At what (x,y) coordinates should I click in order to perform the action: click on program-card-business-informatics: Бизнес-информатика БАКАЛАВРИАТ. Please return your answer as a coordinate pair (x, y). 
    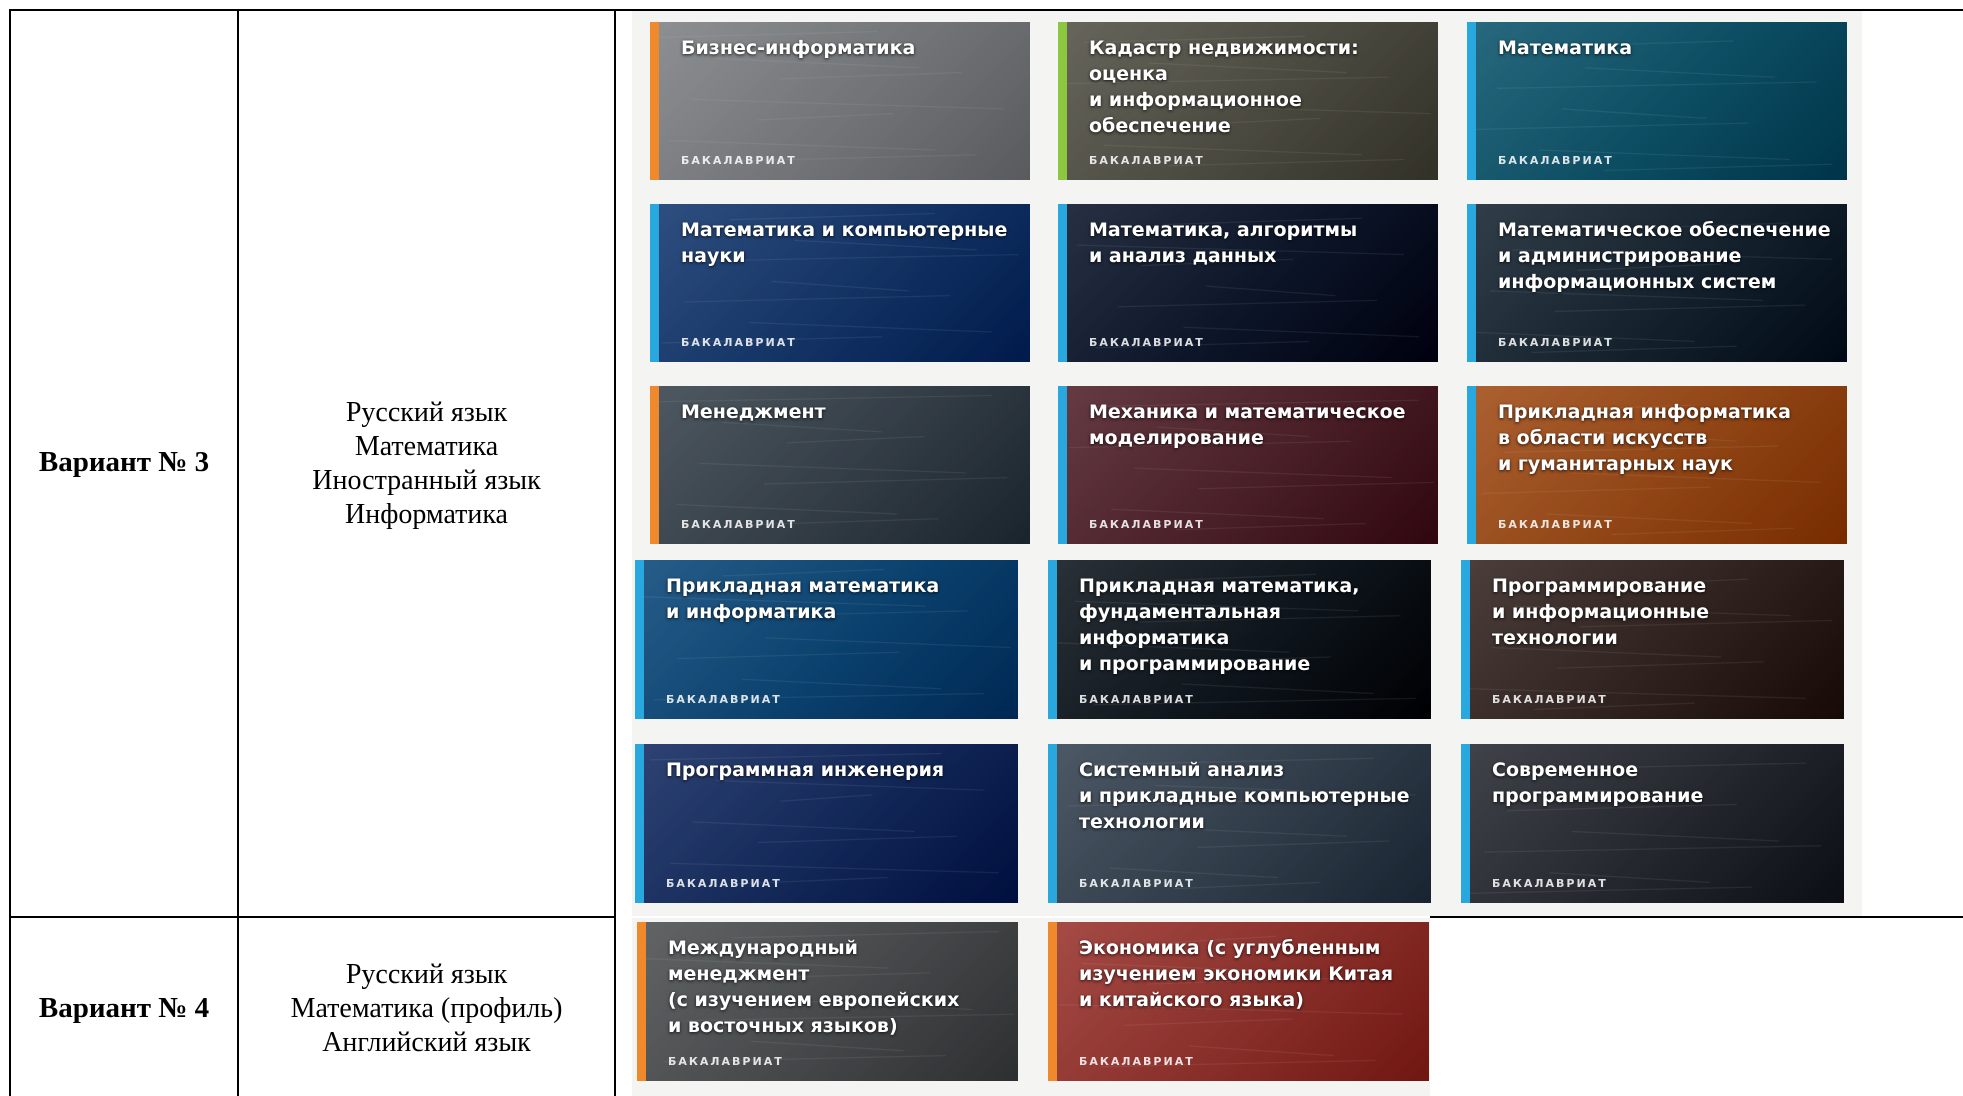
    Looking at the image, I should click on (840, 101).